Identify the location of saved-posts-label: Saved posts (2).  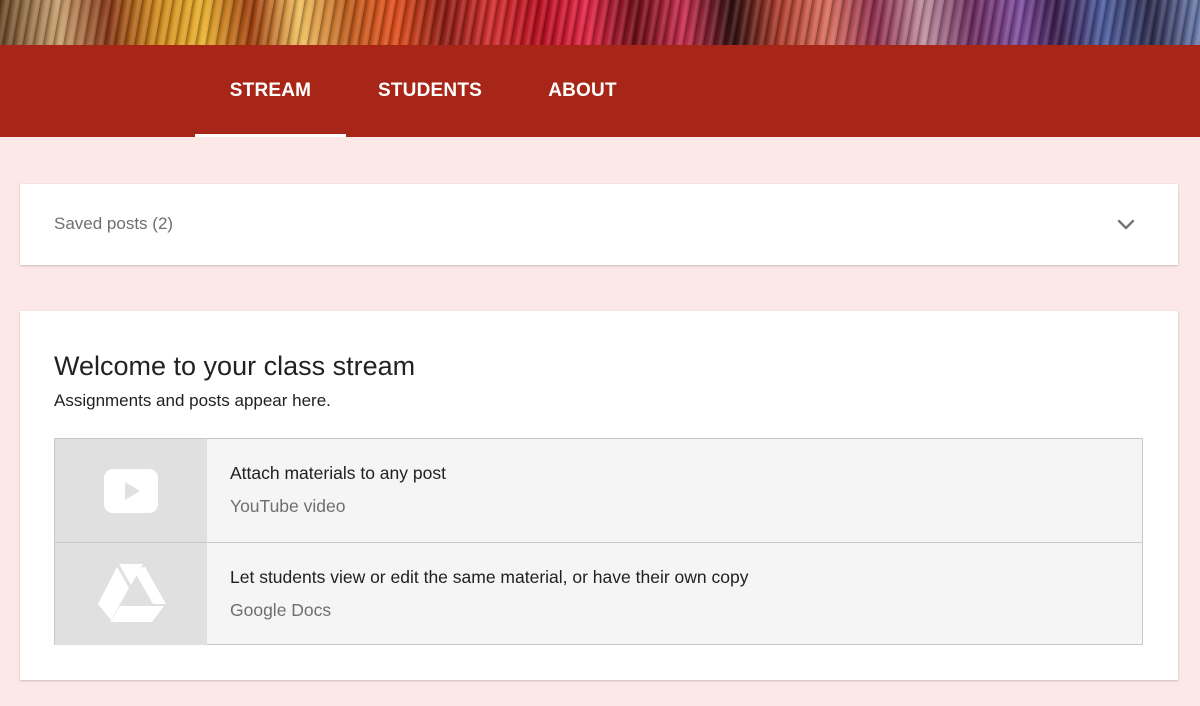
(114, 223).